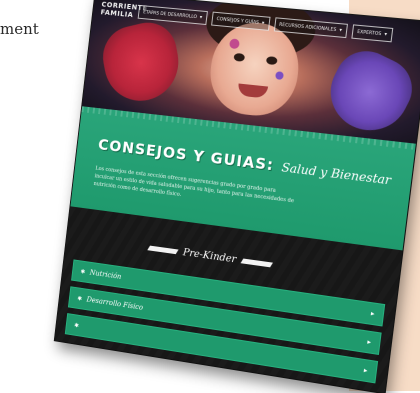  I want to click on nav-item-consejos: CONSEJOS Y GUÍAS ▾, so click(240, 21).